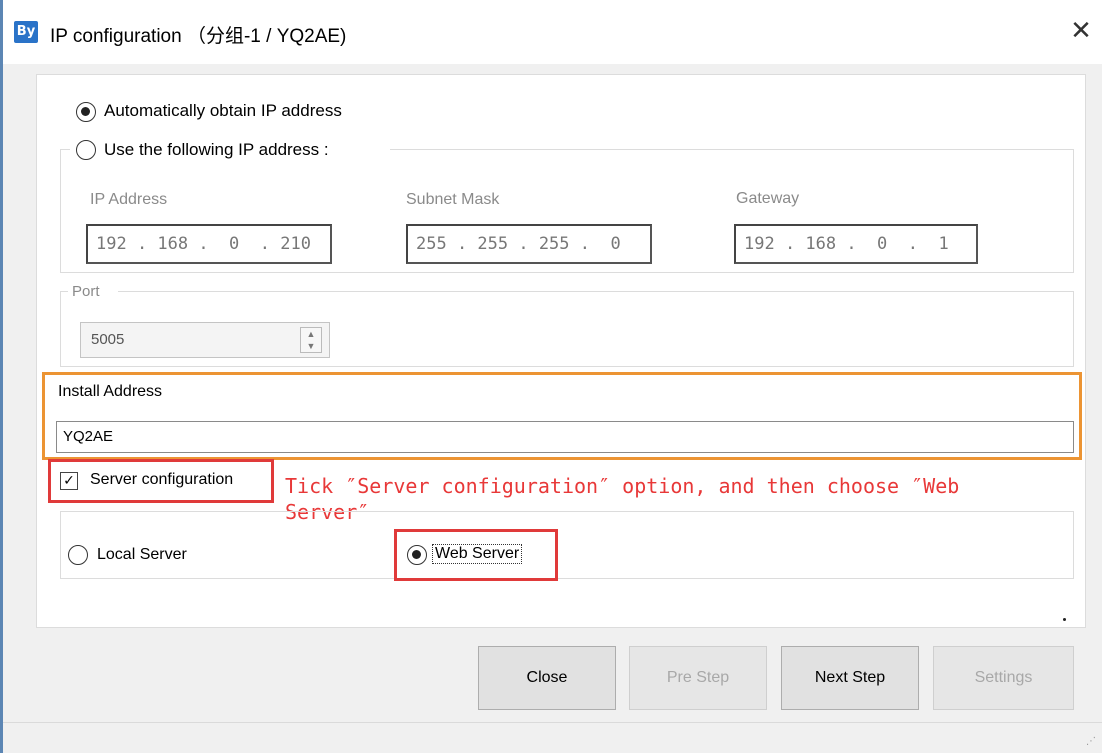 The height and width of the screenshot is (753, 1102). Describe the element at coordinates (205, 340) in the screenshot. I see `port-spinner: 5005` at that location.